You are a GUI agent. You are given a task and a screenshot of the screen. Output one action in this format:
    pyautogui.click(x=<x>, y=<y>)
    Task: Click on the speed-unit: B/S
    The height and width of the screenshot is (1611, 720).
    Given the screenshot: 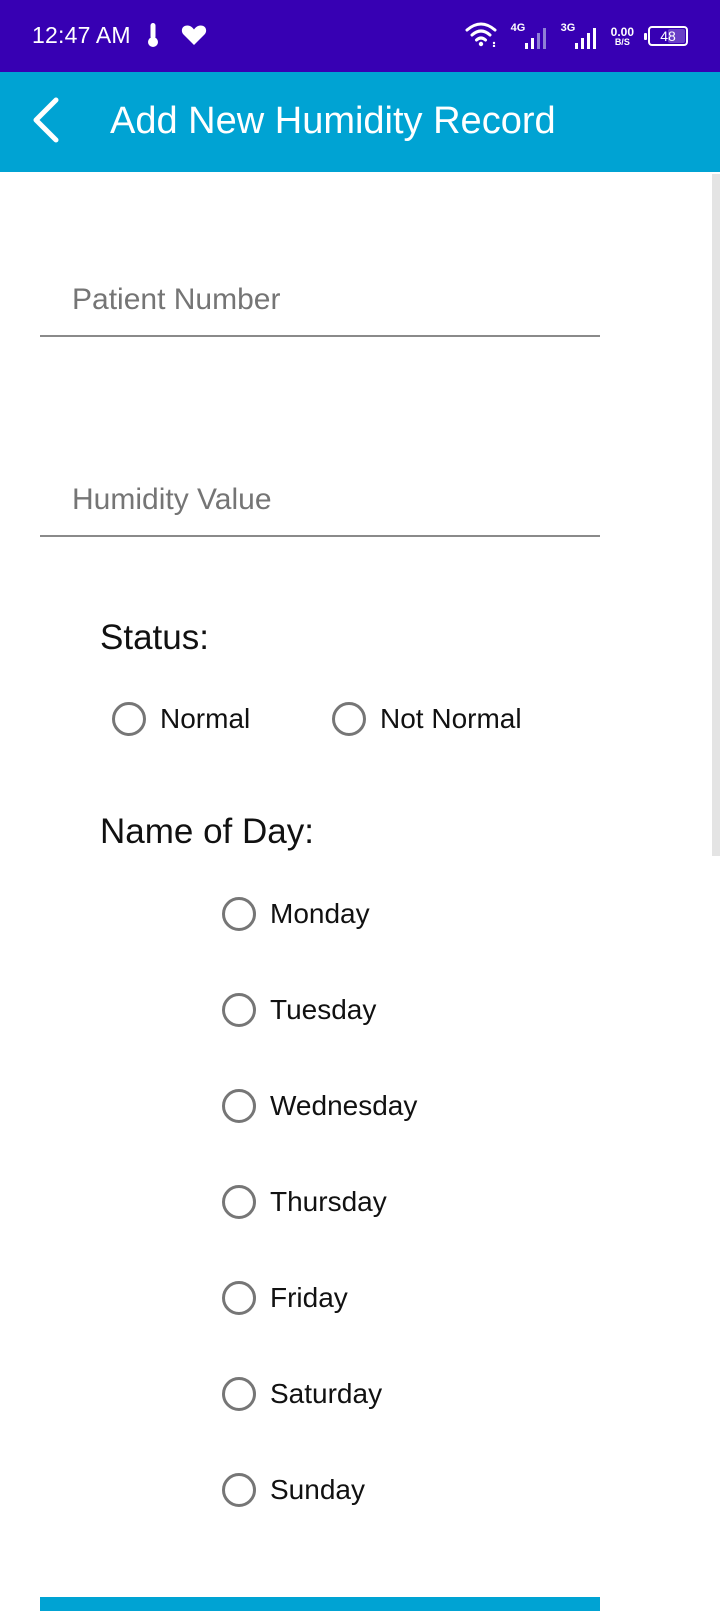 What is the action you would take?
    pyautogui.click(x=622, y=41)
    